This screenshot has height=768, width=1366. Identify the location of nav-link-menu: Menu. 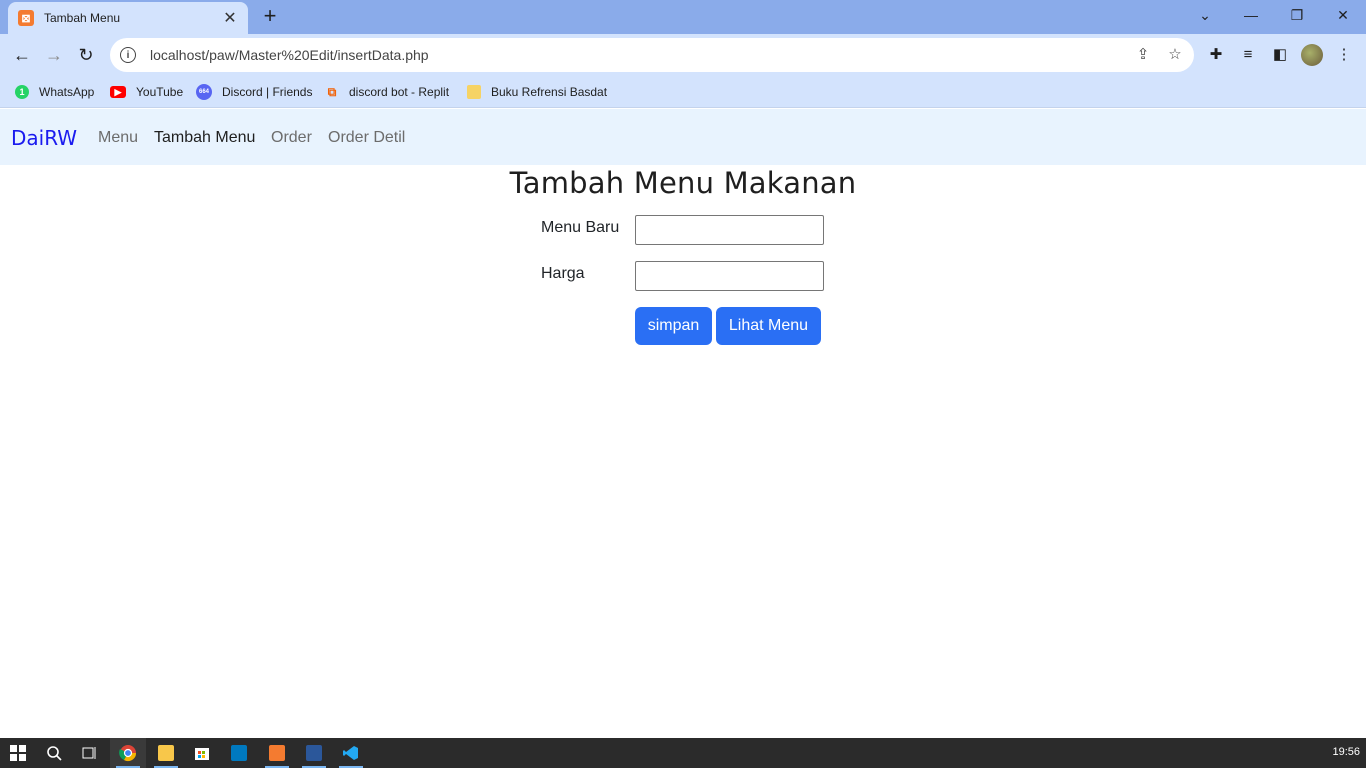
(118, 138).